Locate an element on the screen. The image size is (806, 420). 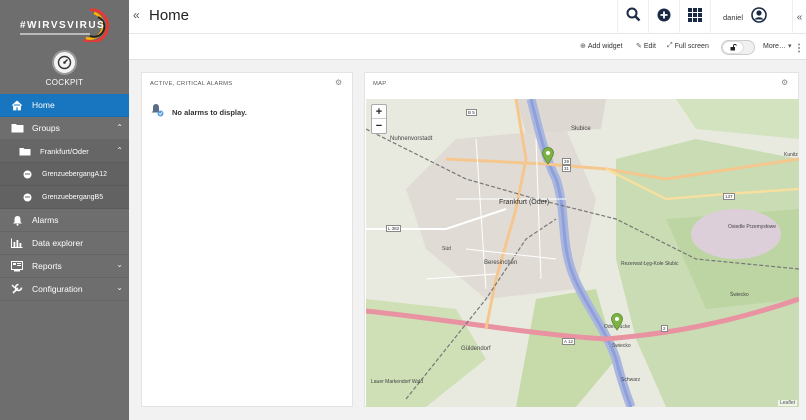
logo-wordmark: #WIRVSVIRUS is located at coordinates (63, 25).